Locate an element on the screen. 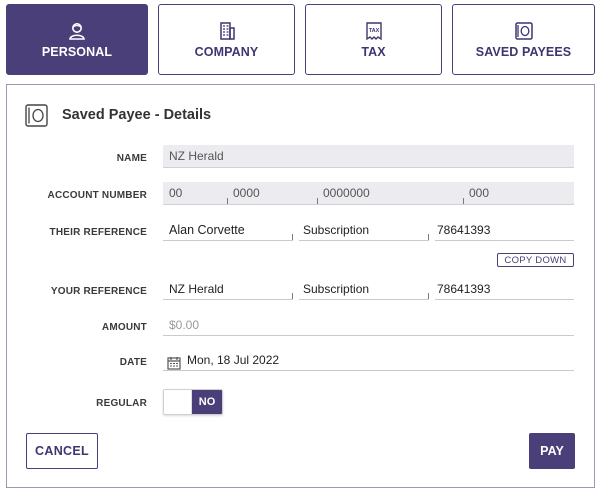 Image resolution: width=600 pixels, height=494 pixels. your-code-input: Subscription is located at coordinates (364, 289).